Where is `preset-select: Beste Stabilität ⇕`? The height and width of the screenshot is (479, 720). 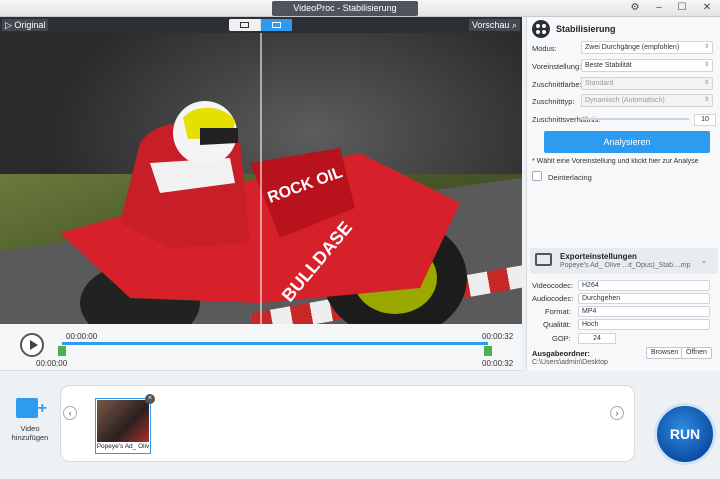 preset-select: Beste Stabilität ⇕ is located at coordinates (647, 65).